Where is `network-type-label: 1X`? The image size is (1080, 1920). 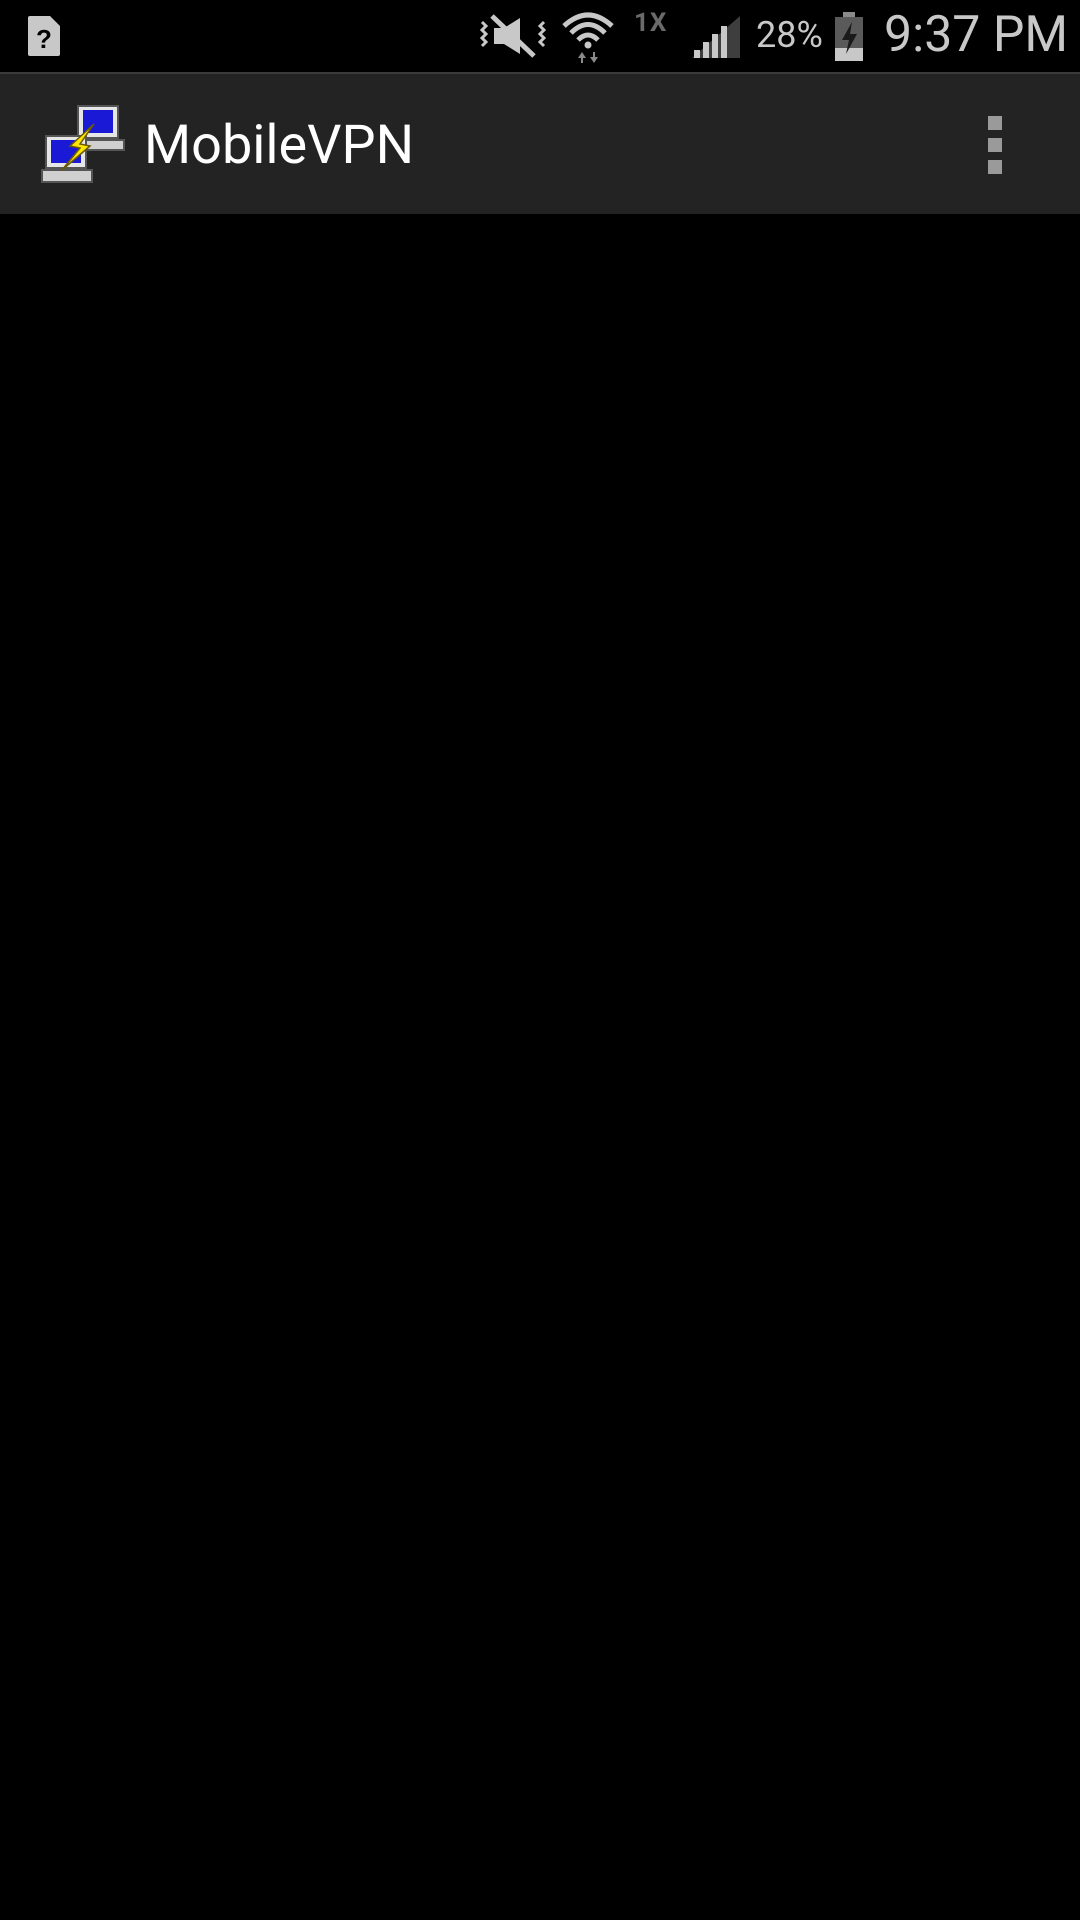
network-type-label: 1X is located at coordinates (651, 23).